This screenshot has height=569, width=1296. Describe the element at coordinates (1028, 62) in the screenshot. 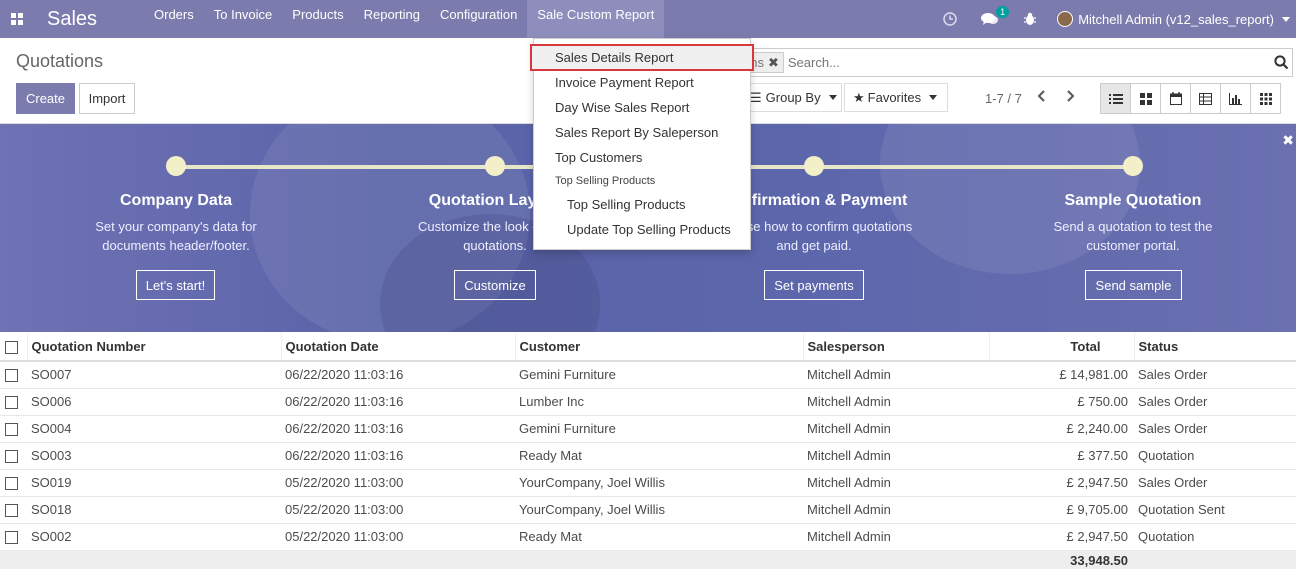

I see `search-input` at that location.